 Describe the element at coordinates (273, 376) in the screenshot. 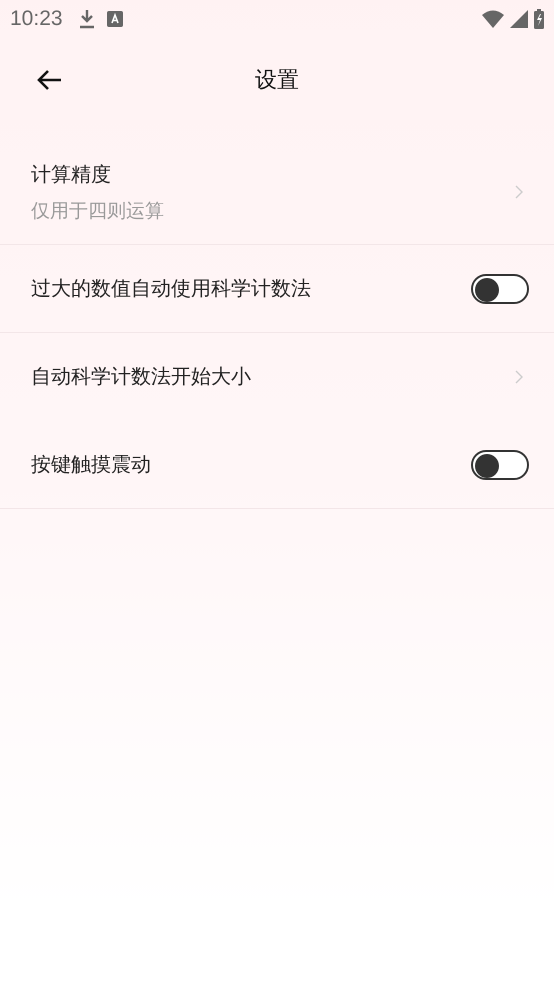

I see `setting-title: 自动科学计数法开始大小` at that location.